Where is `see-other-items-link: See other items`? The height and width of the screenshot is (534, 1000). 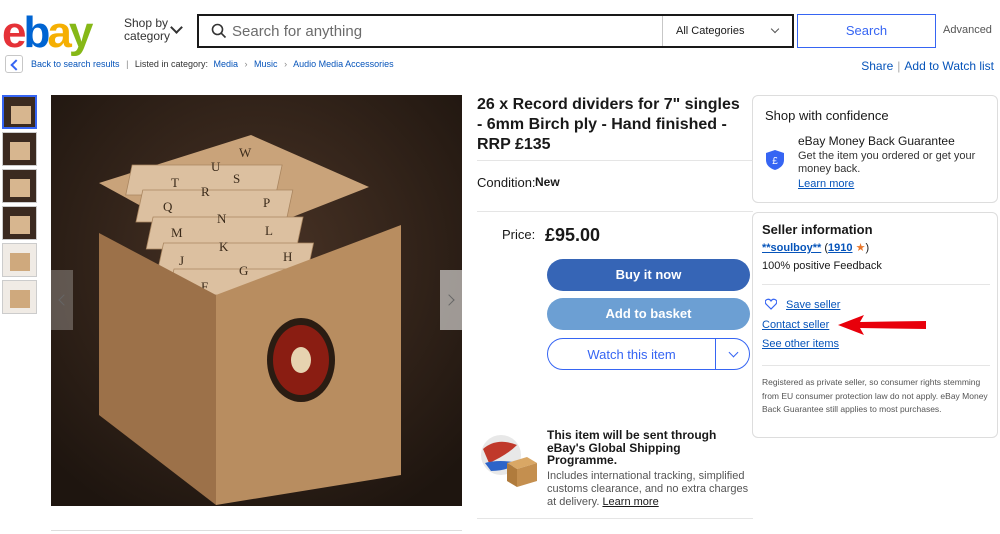 see-other-items-link: See other items is located at coordinates (800, 344).